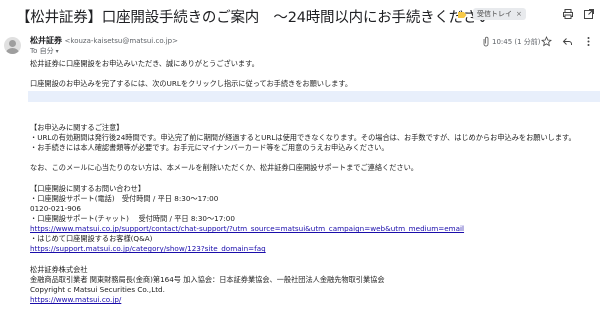 The image size is (600, 316). I want to click on label-arrow-icon, so click(462, 15).